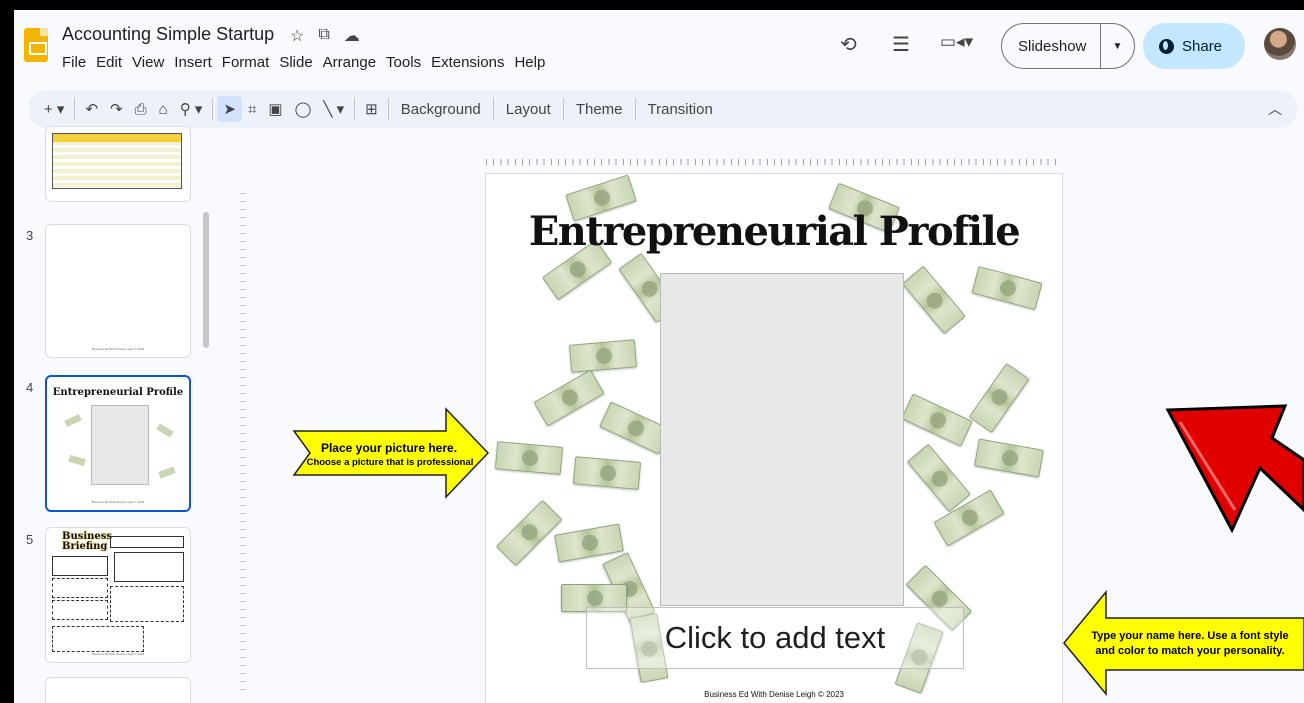 The width and height of the screenshot is (1304, 703). I want to click on version-history-icon: ⟲, so click(848, 44).